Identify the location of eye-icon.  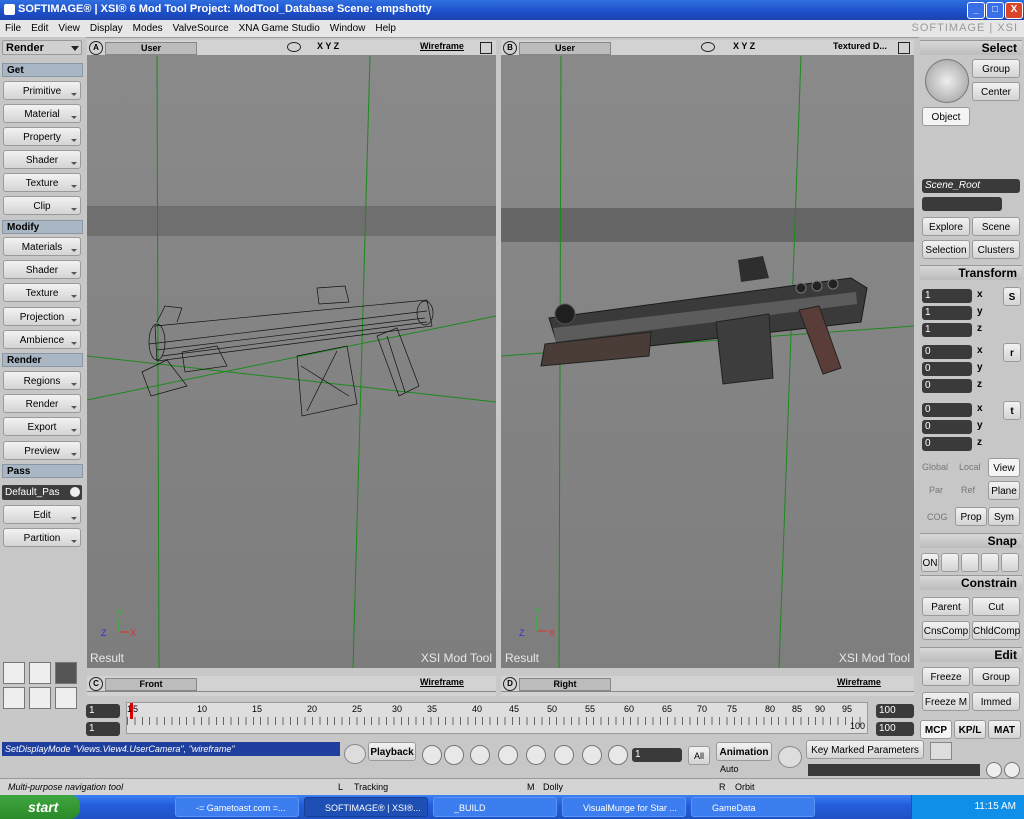
(294, 47).